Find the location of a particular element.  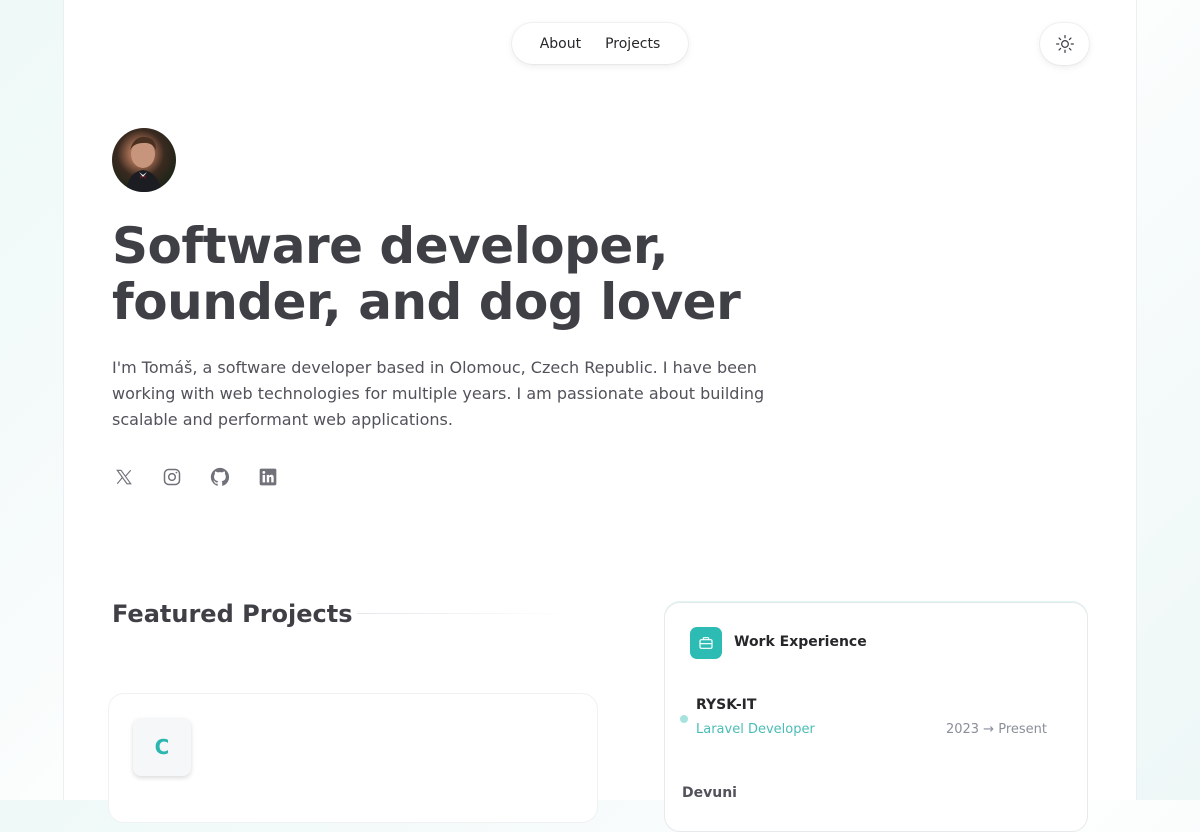

work-icon-badge is located at coordinates (706, 643).